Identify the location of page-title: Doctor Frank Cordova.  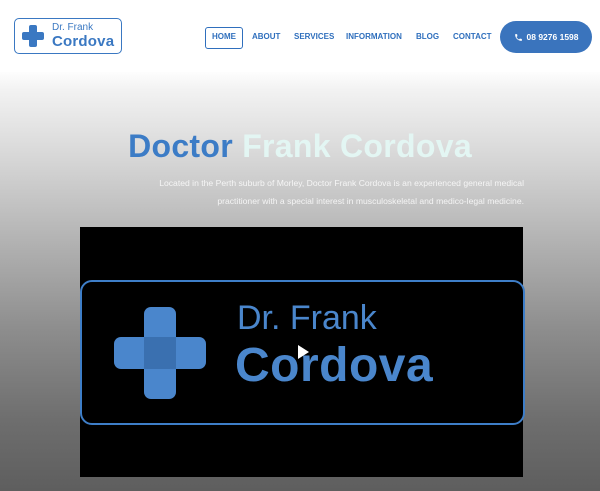
(300, 146).